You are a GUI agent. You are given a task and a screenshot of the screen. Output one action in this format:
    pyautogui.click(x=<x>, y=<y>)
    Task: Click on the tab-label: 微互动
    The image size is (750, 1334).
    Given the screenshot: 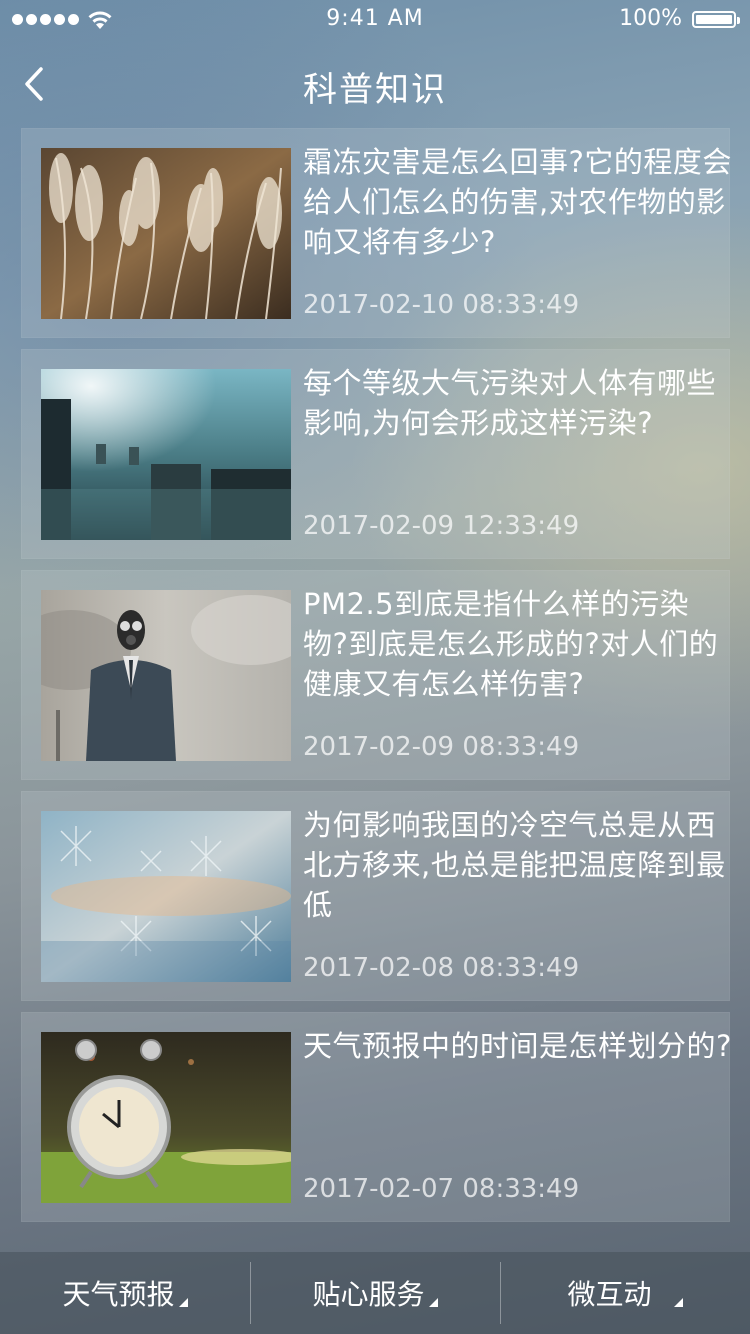 What is the action you would take?
    pyautogui.click(x=609, y=1294)
    